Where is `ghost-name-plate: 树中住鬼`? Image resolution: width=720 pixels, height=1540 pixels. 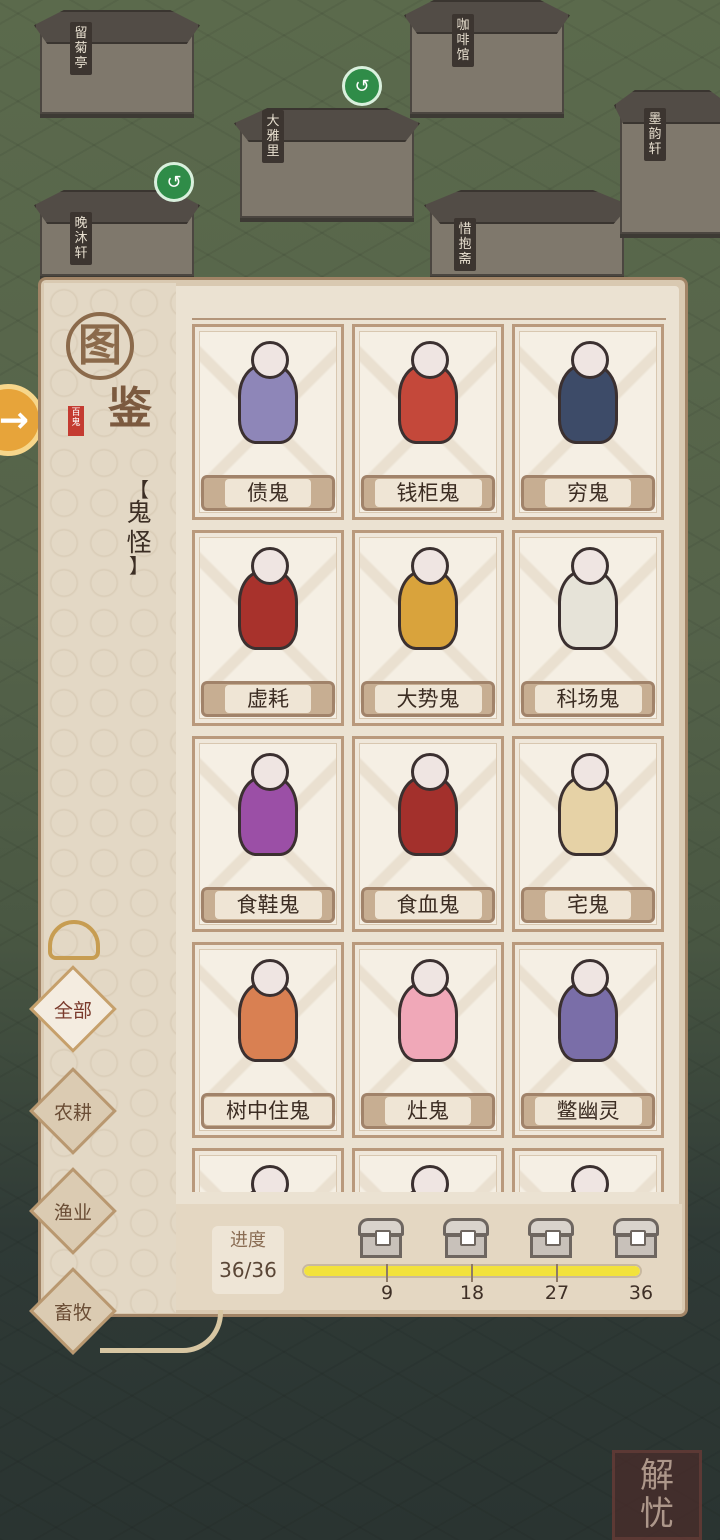
ghost-name-plate: 树中住鬼 is located at coordinates (268, 1111).